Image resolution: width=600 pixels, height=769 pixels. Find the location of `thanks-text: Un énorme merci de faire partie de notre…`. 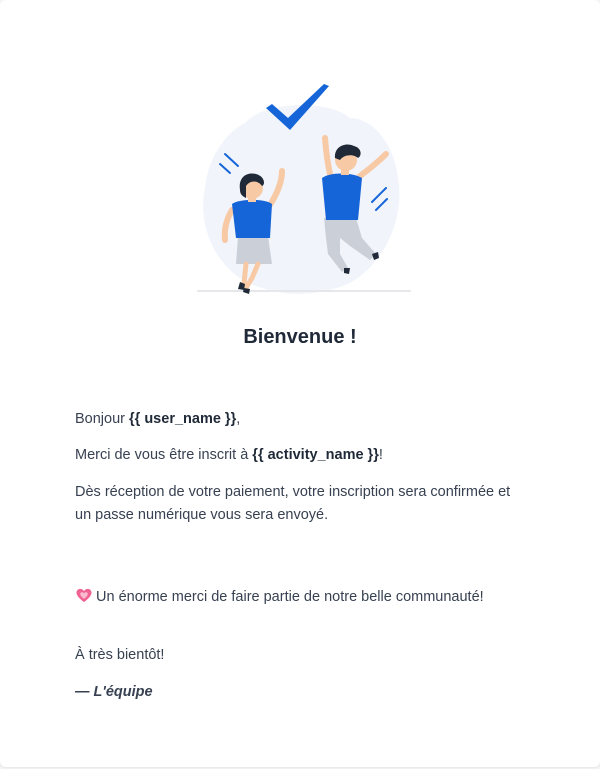

thanks-text: Un énorme merci de faire partie de notre… is located at coordinates (290, 597).